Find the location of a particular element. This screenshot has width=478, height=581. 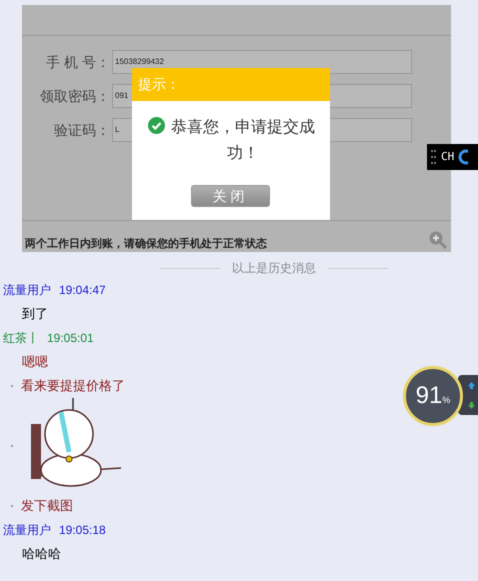

percent-value: 91 is located at coordinates (429, 396).